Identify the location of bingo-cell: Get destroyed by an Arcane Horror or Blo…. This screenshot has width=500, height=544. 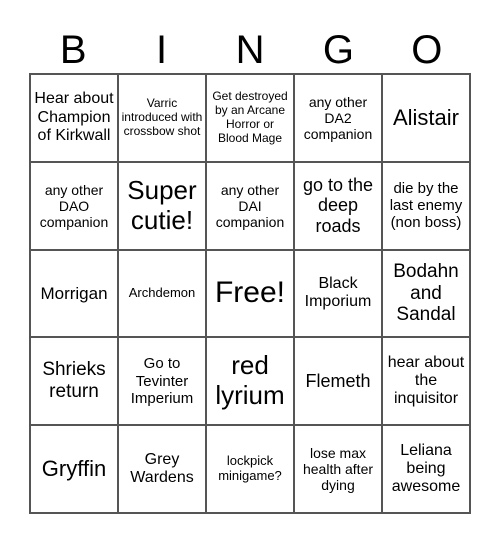
(250, 118).